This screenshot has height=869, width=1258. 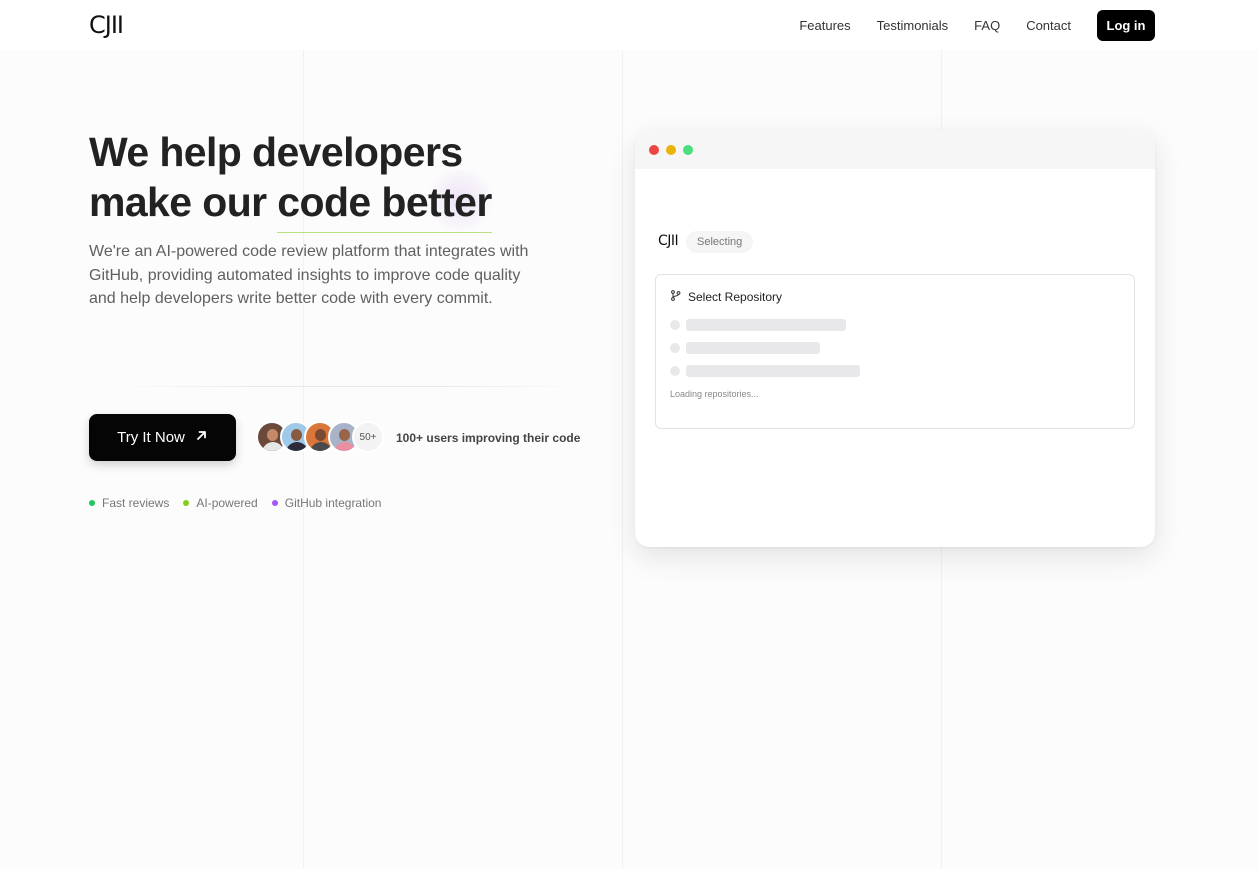 What do you see at coordinates (688, 149) in the screenshot?
I see `maximize-dot-icon` at bounding box center [688, 149].